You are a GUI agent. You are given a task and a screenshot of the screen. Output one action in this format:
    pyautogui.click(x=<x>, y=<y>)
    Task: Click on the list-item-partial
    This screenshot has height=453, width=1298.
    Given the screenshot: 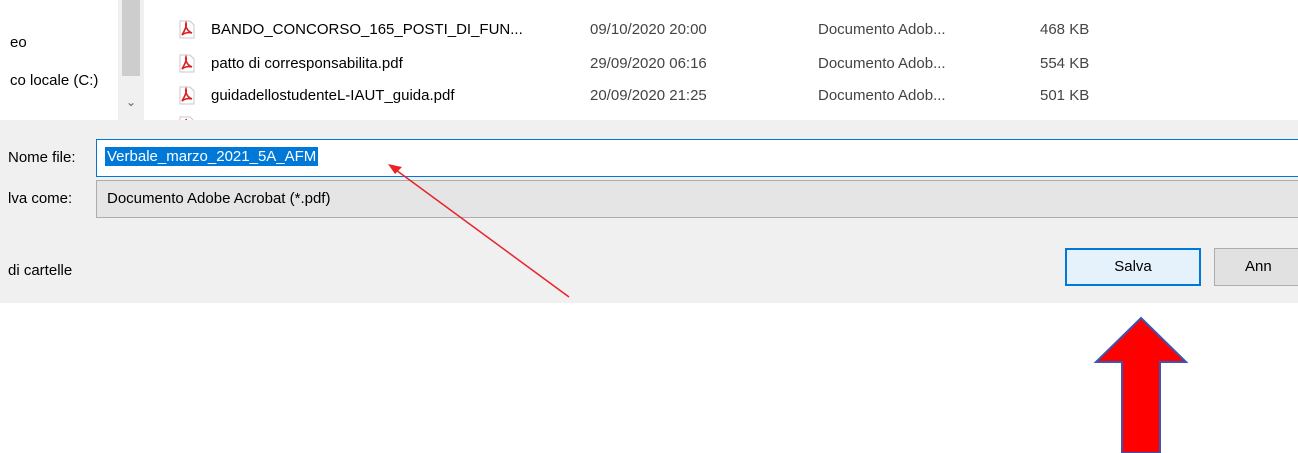 What is the action you would take?
    pyautogui.click(x=652, y=116)
    